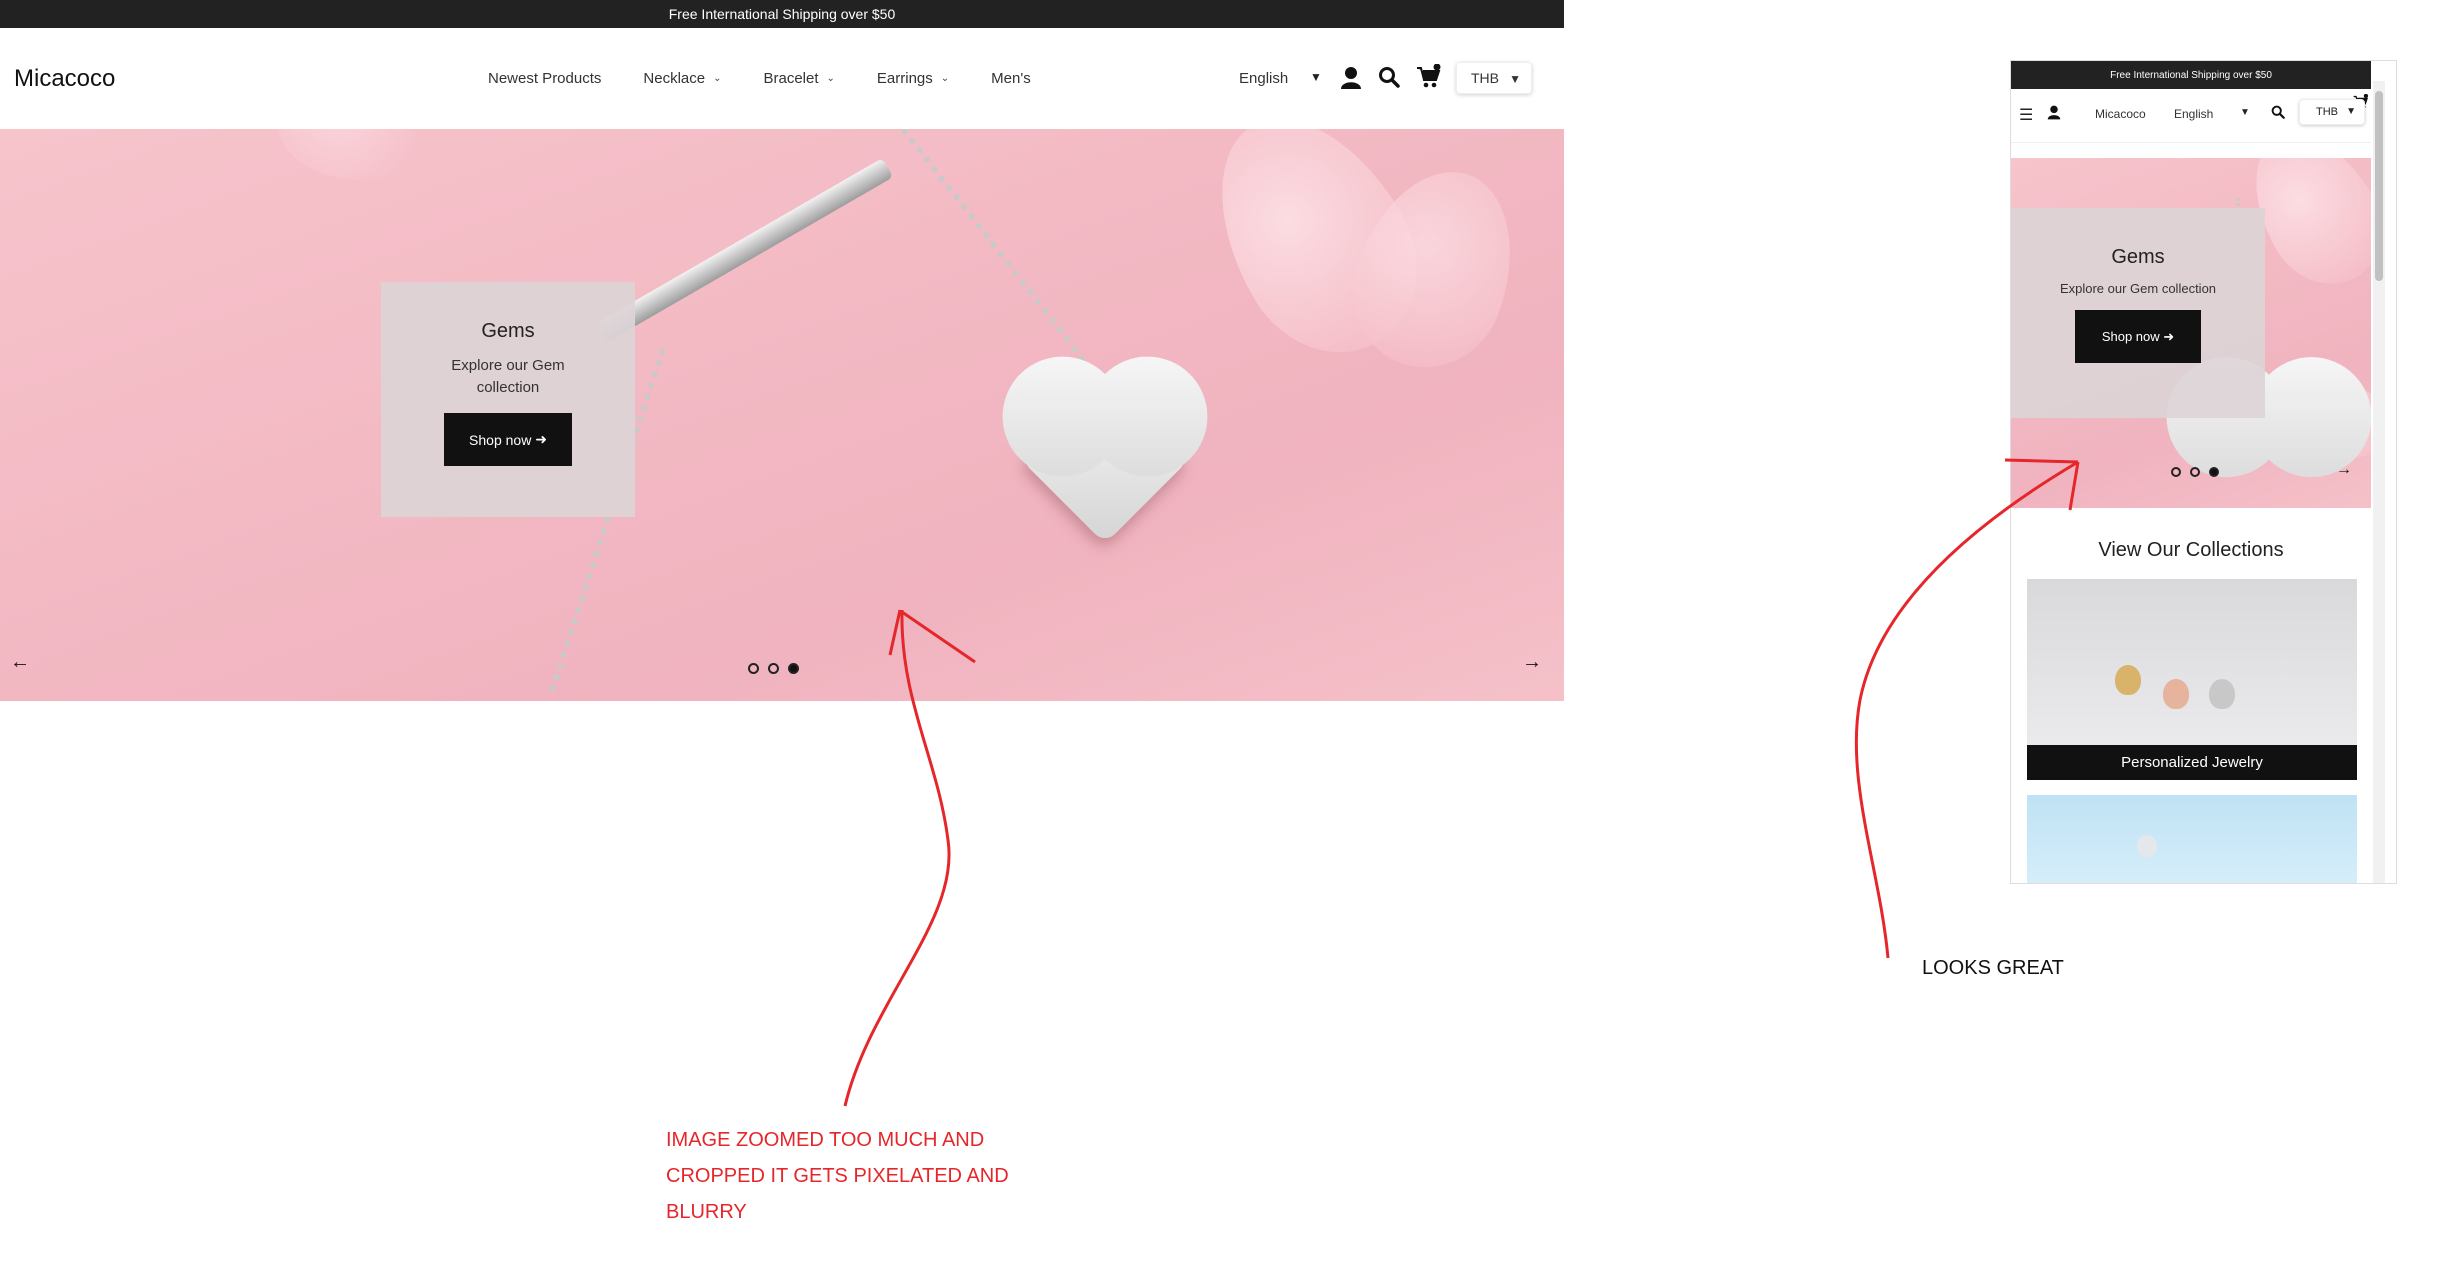  What do you see at coordinates (1993, 968) in the screenshot?
I see `annotation-note-right: LOOKS GREAT` at bounding box center [1993, 968].